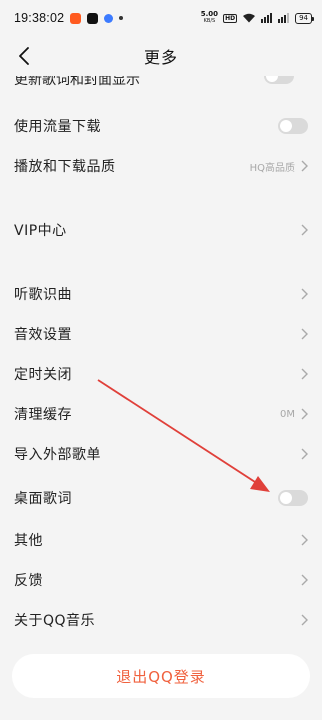  I want to click on net-speed: 5.00 KB/S, so click(209, 18).